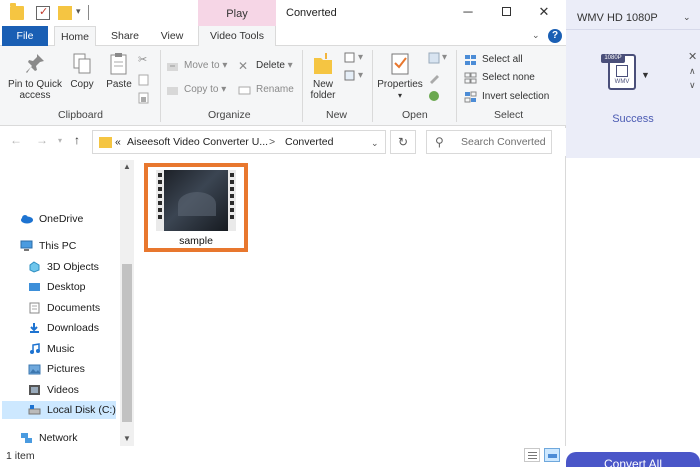  I want to click on nav-item-pictures: Pictures, so click(72, 369).